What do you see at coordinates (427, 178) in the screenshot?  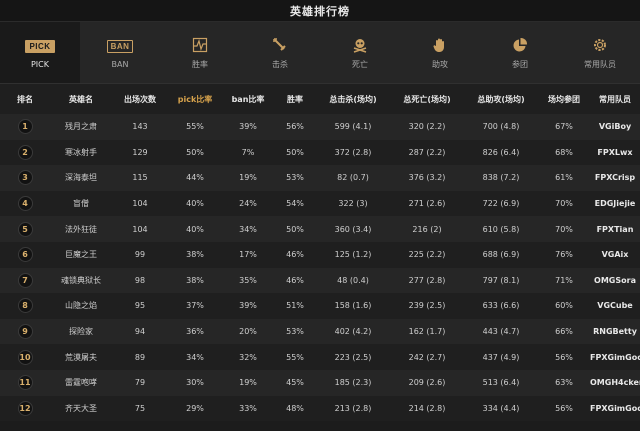 I see `deaths-cell: 376 (3.2)` at bounding box center [427, 178].